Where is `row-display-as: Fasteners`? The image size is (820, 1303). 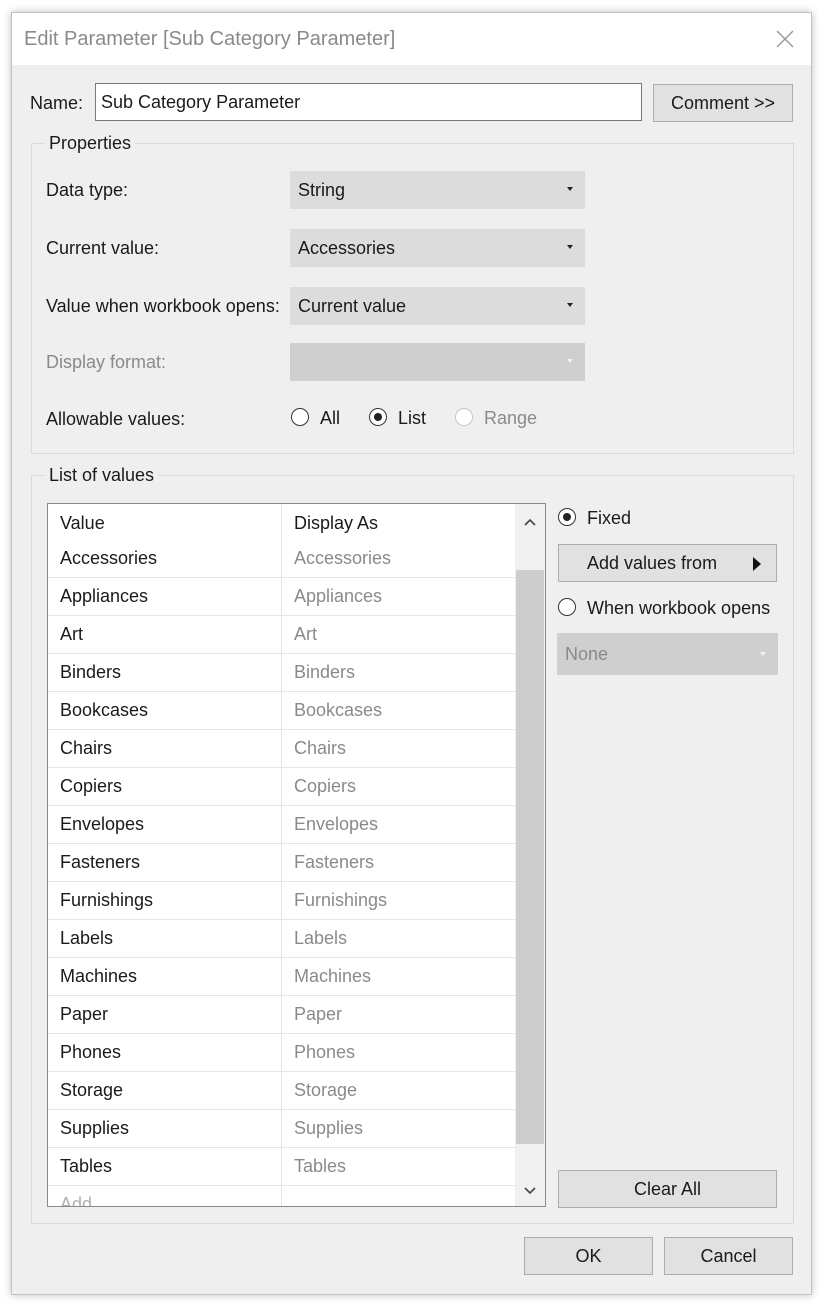 row-display-as: Fasteners is located at coordinates (334, 862).